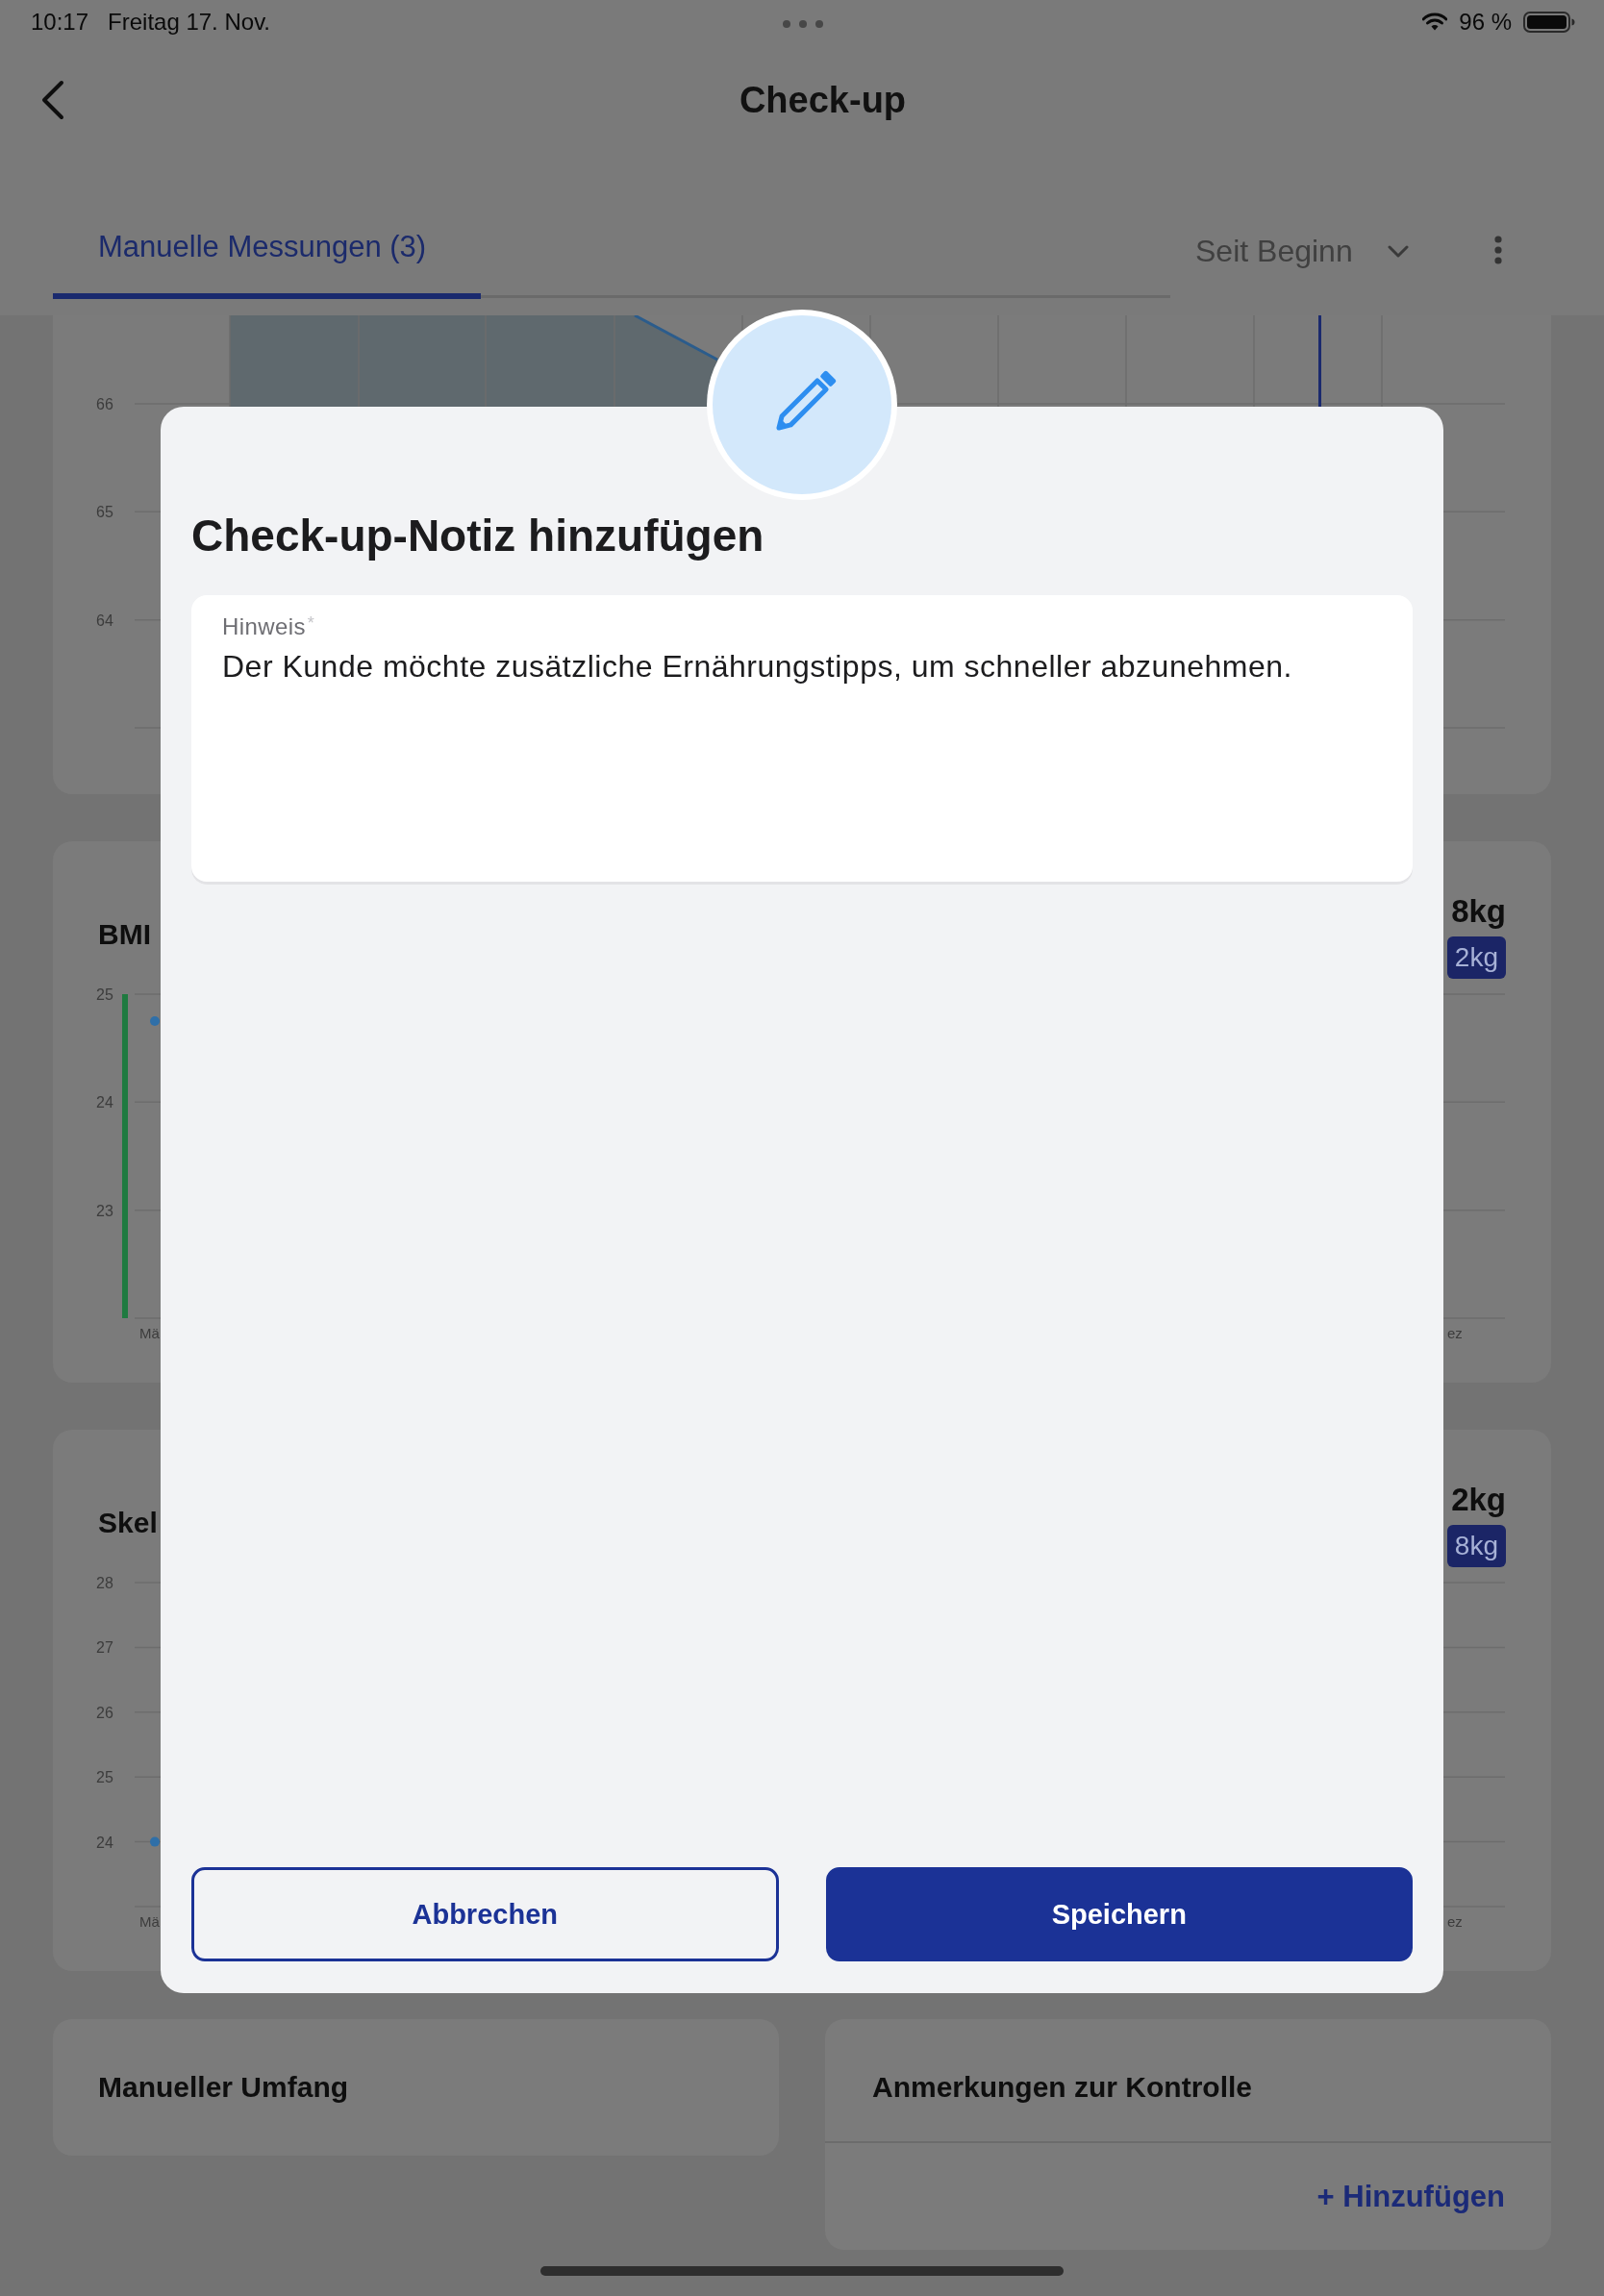 The image size is (1604, 2296). What do you see at coordinates (104, 1210) in the screenshot?
I see `axis-label: 23` at bounding box center [104, 1210].